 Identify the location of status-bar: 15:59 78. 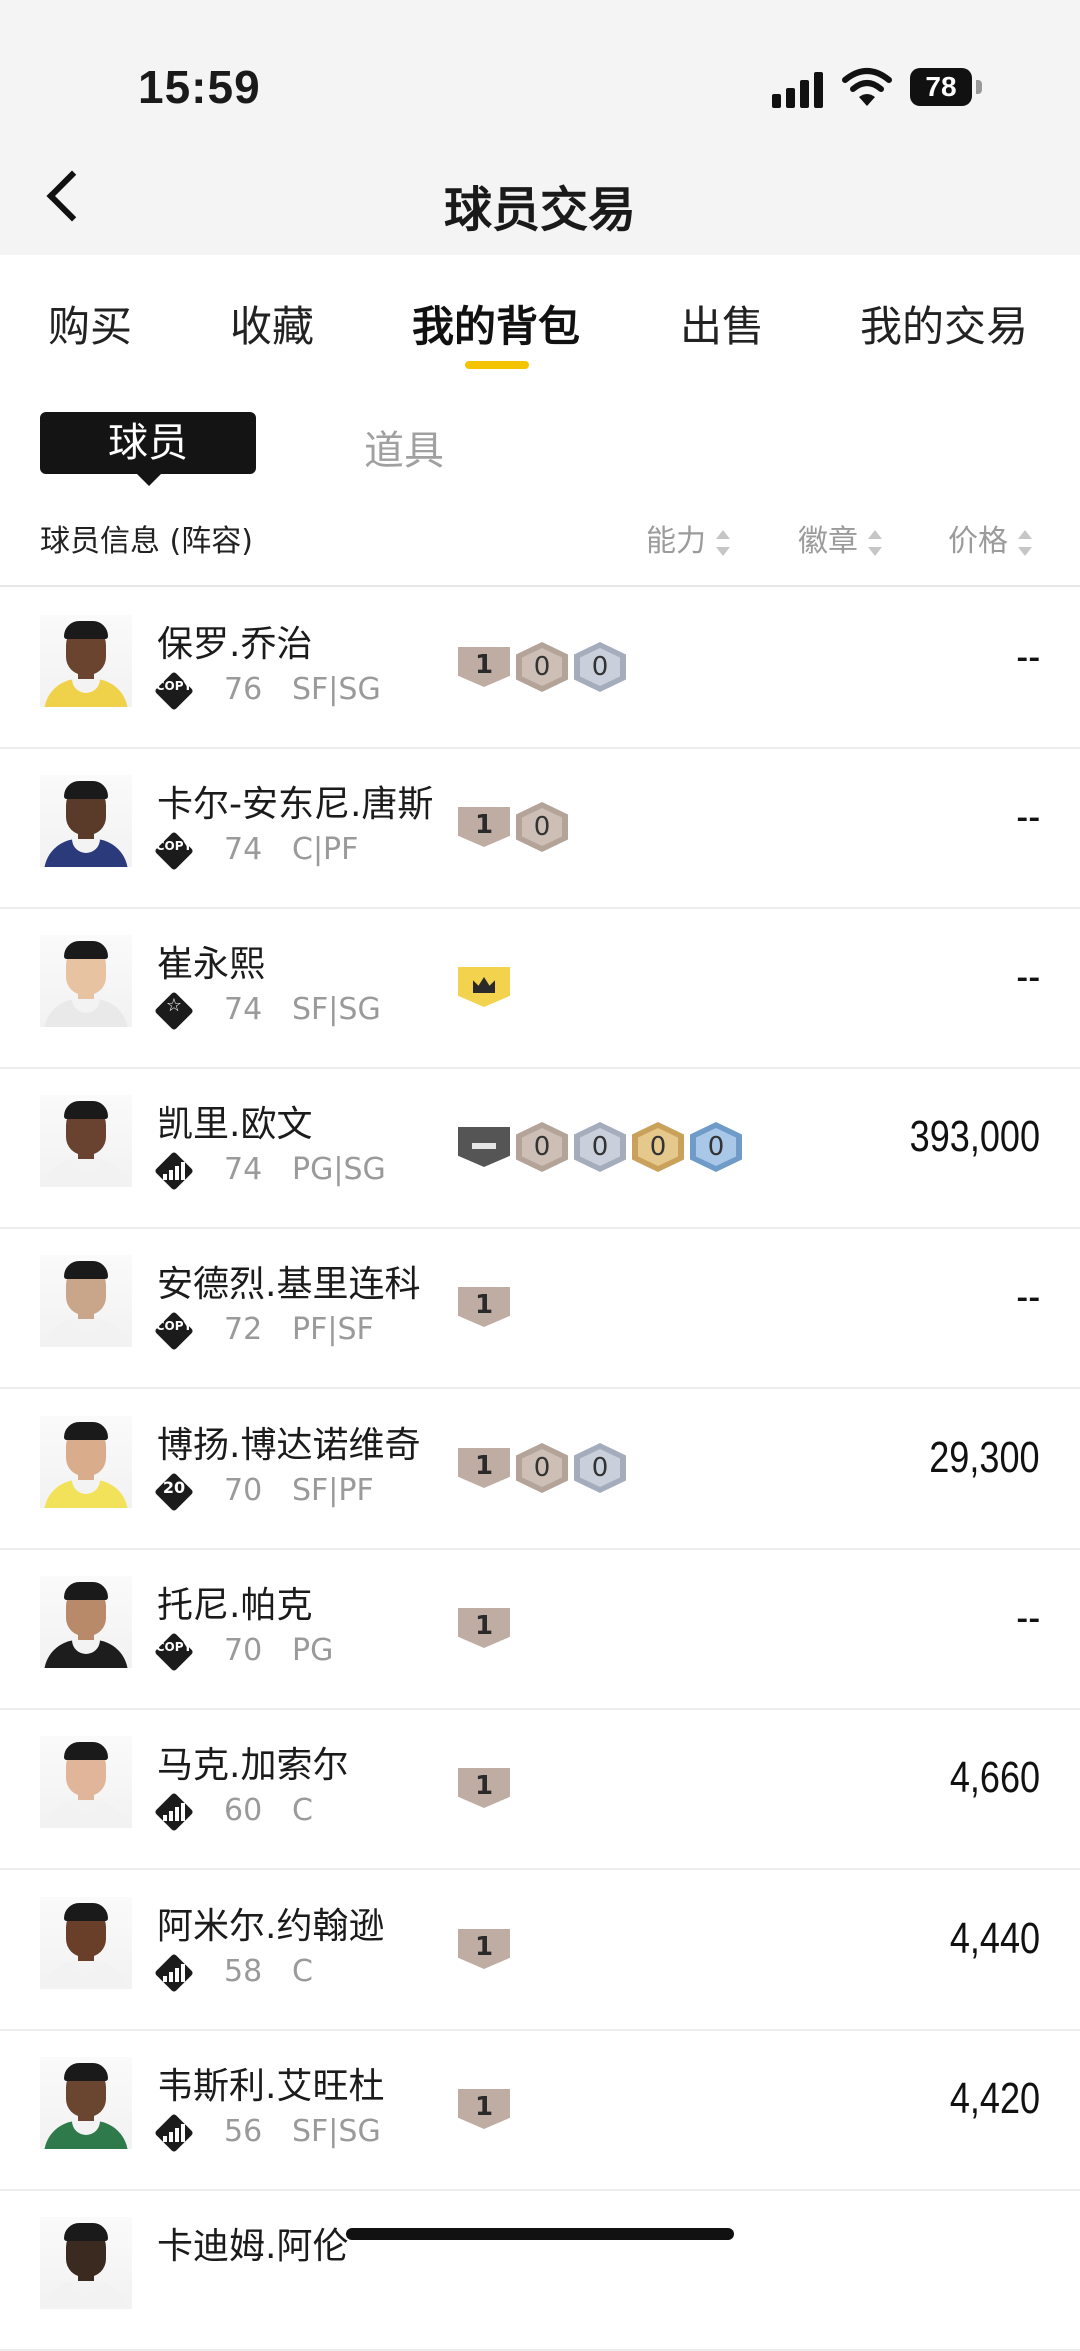
(540, 70).